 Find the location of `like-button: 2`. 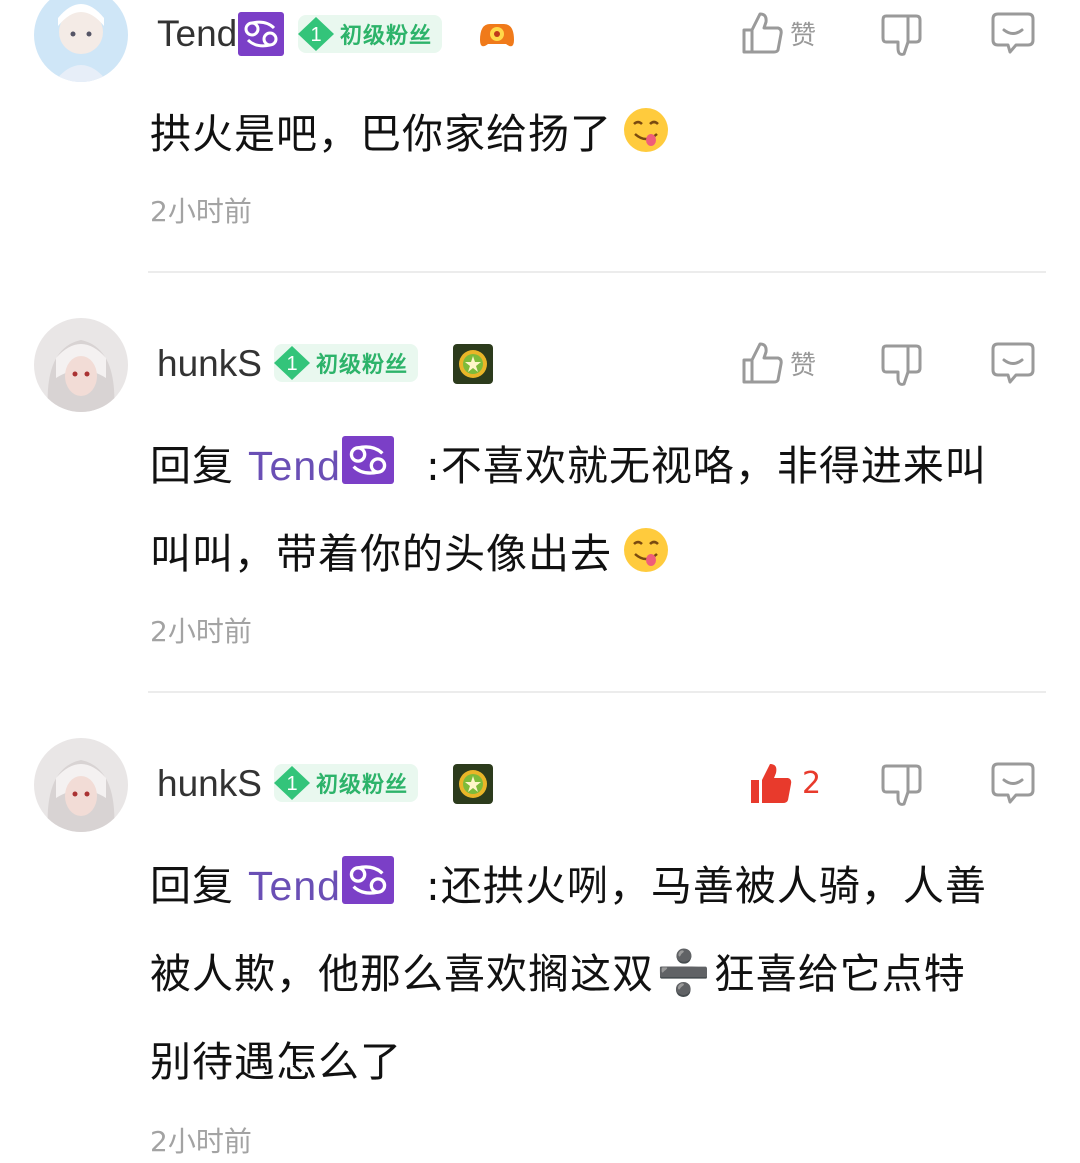

like-button: 2 is located at coordinates (784, 783).